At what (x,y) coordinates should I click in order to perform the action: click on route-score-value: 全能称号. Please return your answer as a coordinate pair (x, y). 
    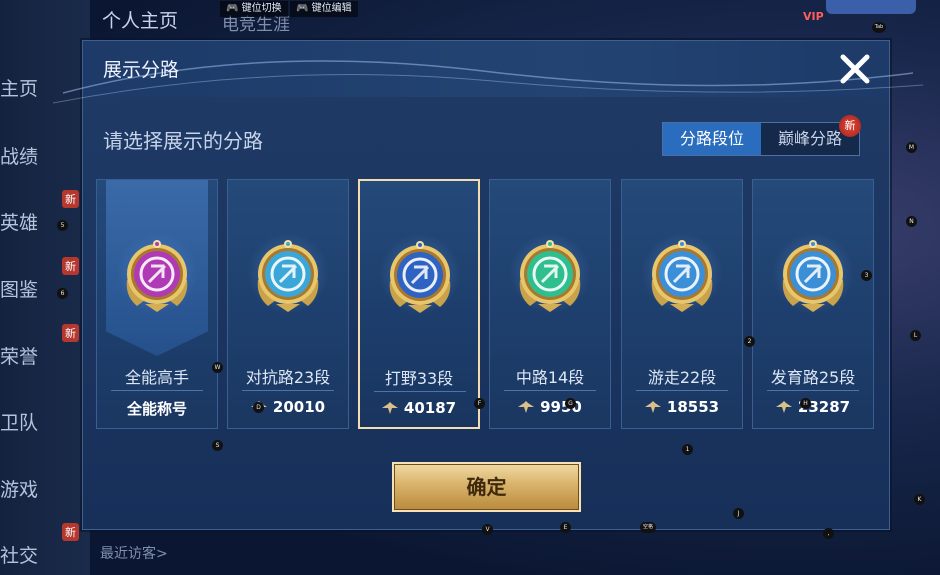
    Looking at the image, I should click on (156, 409).